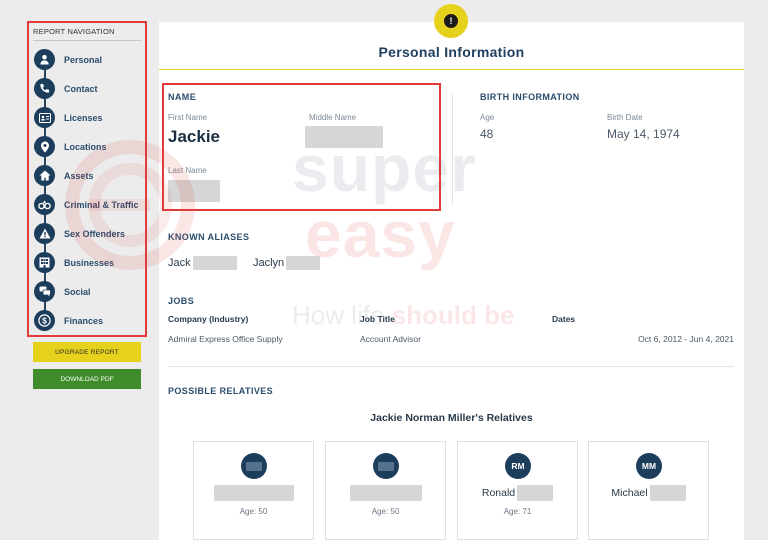 The height and width of the screenshot is (540, 768). I want to click on sidebar-item-finances: $ Finances, so click(87, 320).